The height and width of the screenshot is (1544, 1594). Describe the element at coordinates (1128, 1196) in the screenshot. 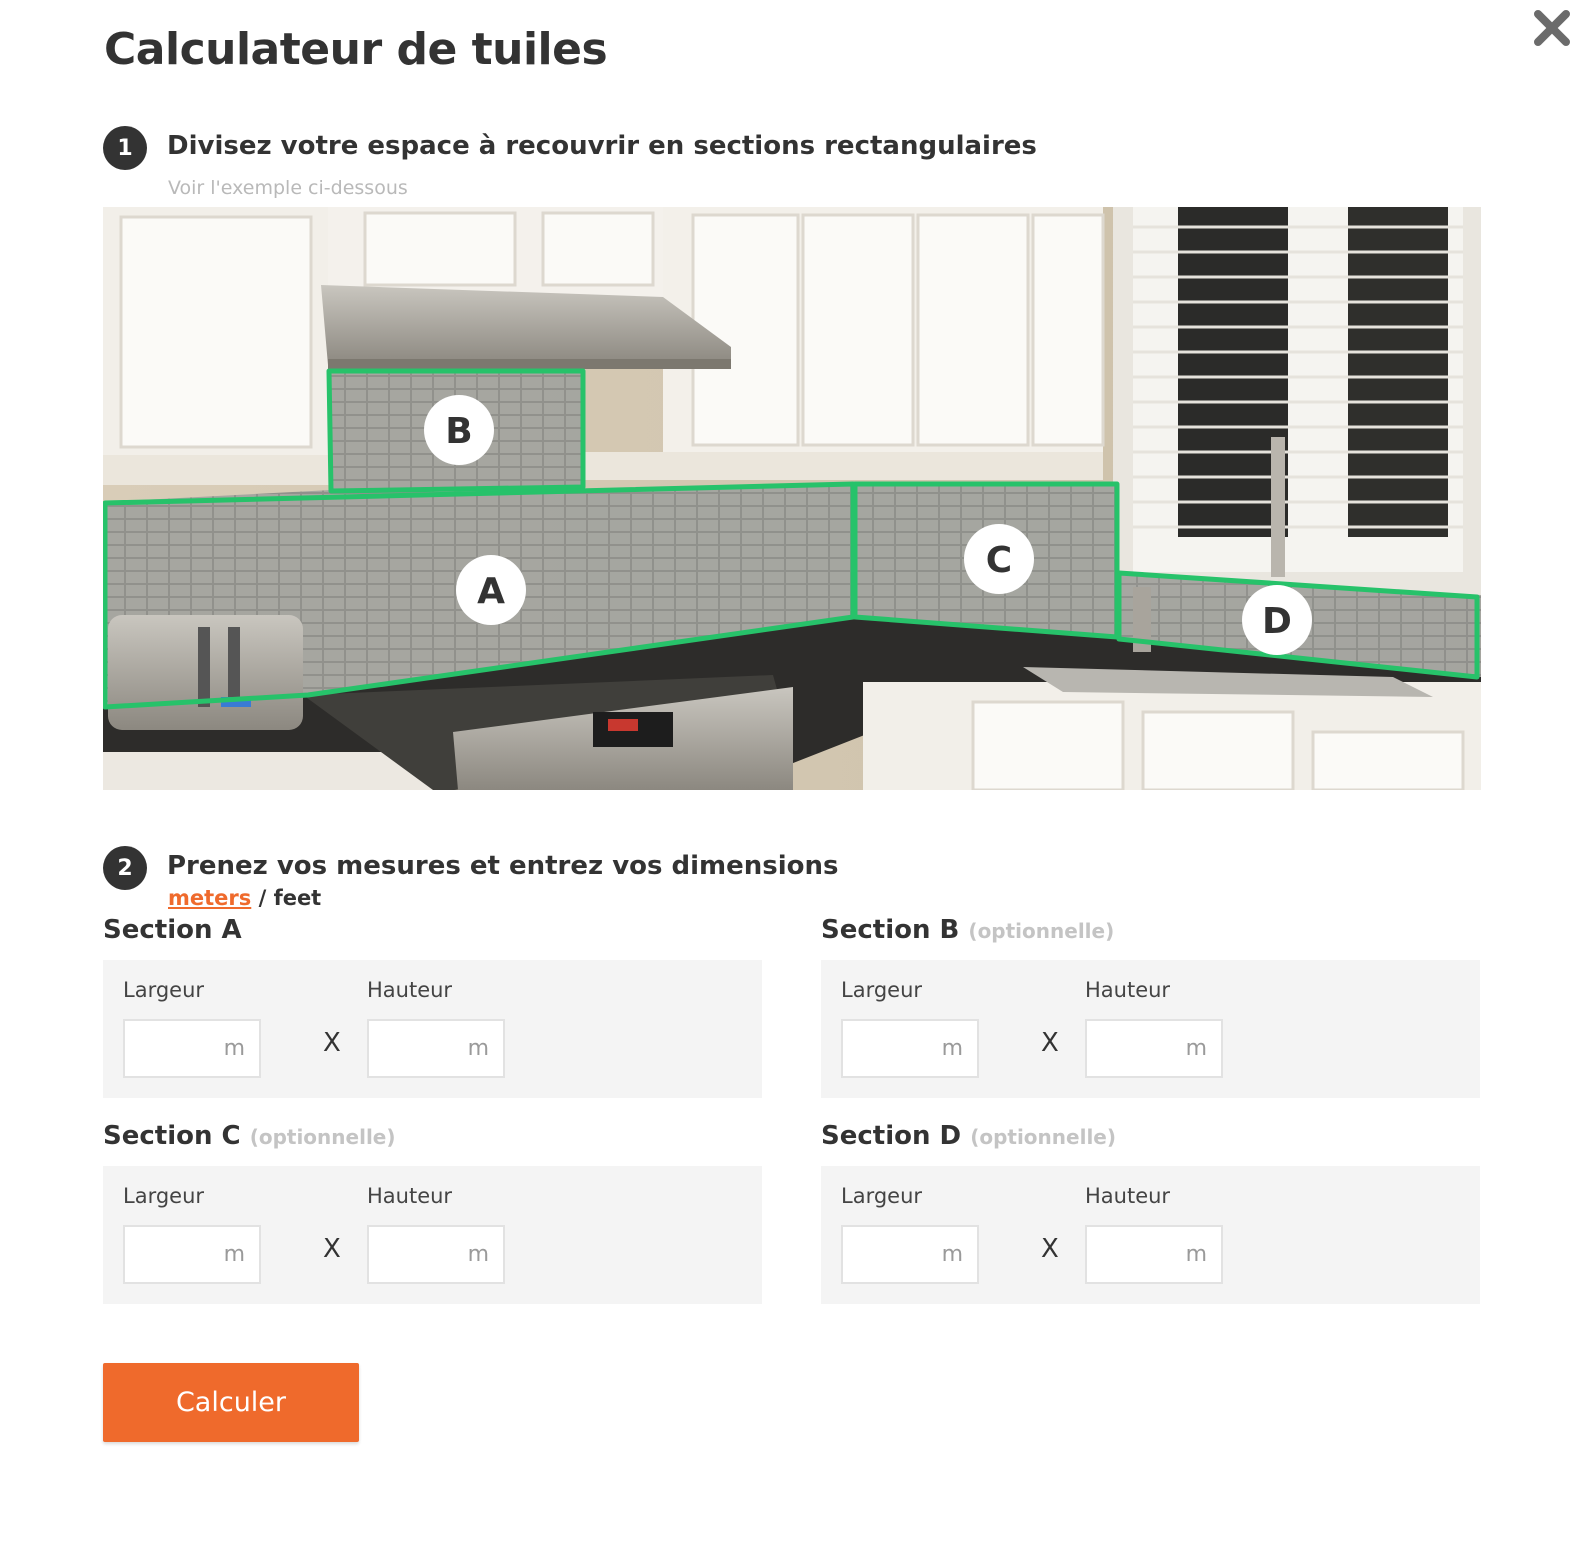

I see `section-d-height-label: Hauteur` at that location.